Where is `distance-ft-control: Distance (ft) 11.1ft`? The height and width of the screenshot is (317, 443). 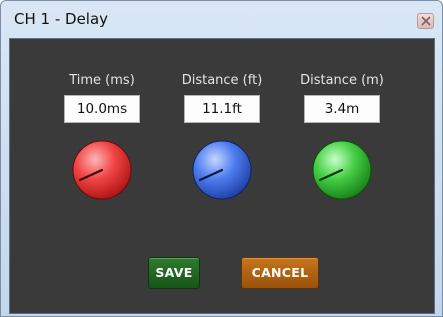
distance-ft-control: Distance (ft) 11.1ft is located at coordinates (222, 120).